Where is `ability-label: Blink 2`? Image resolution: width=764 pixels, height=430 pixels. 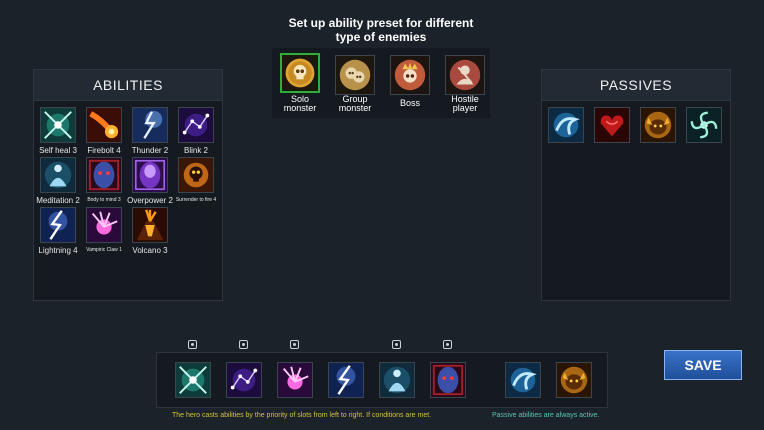 ability-label: Blink 2 is located at coordinates (195, 150).